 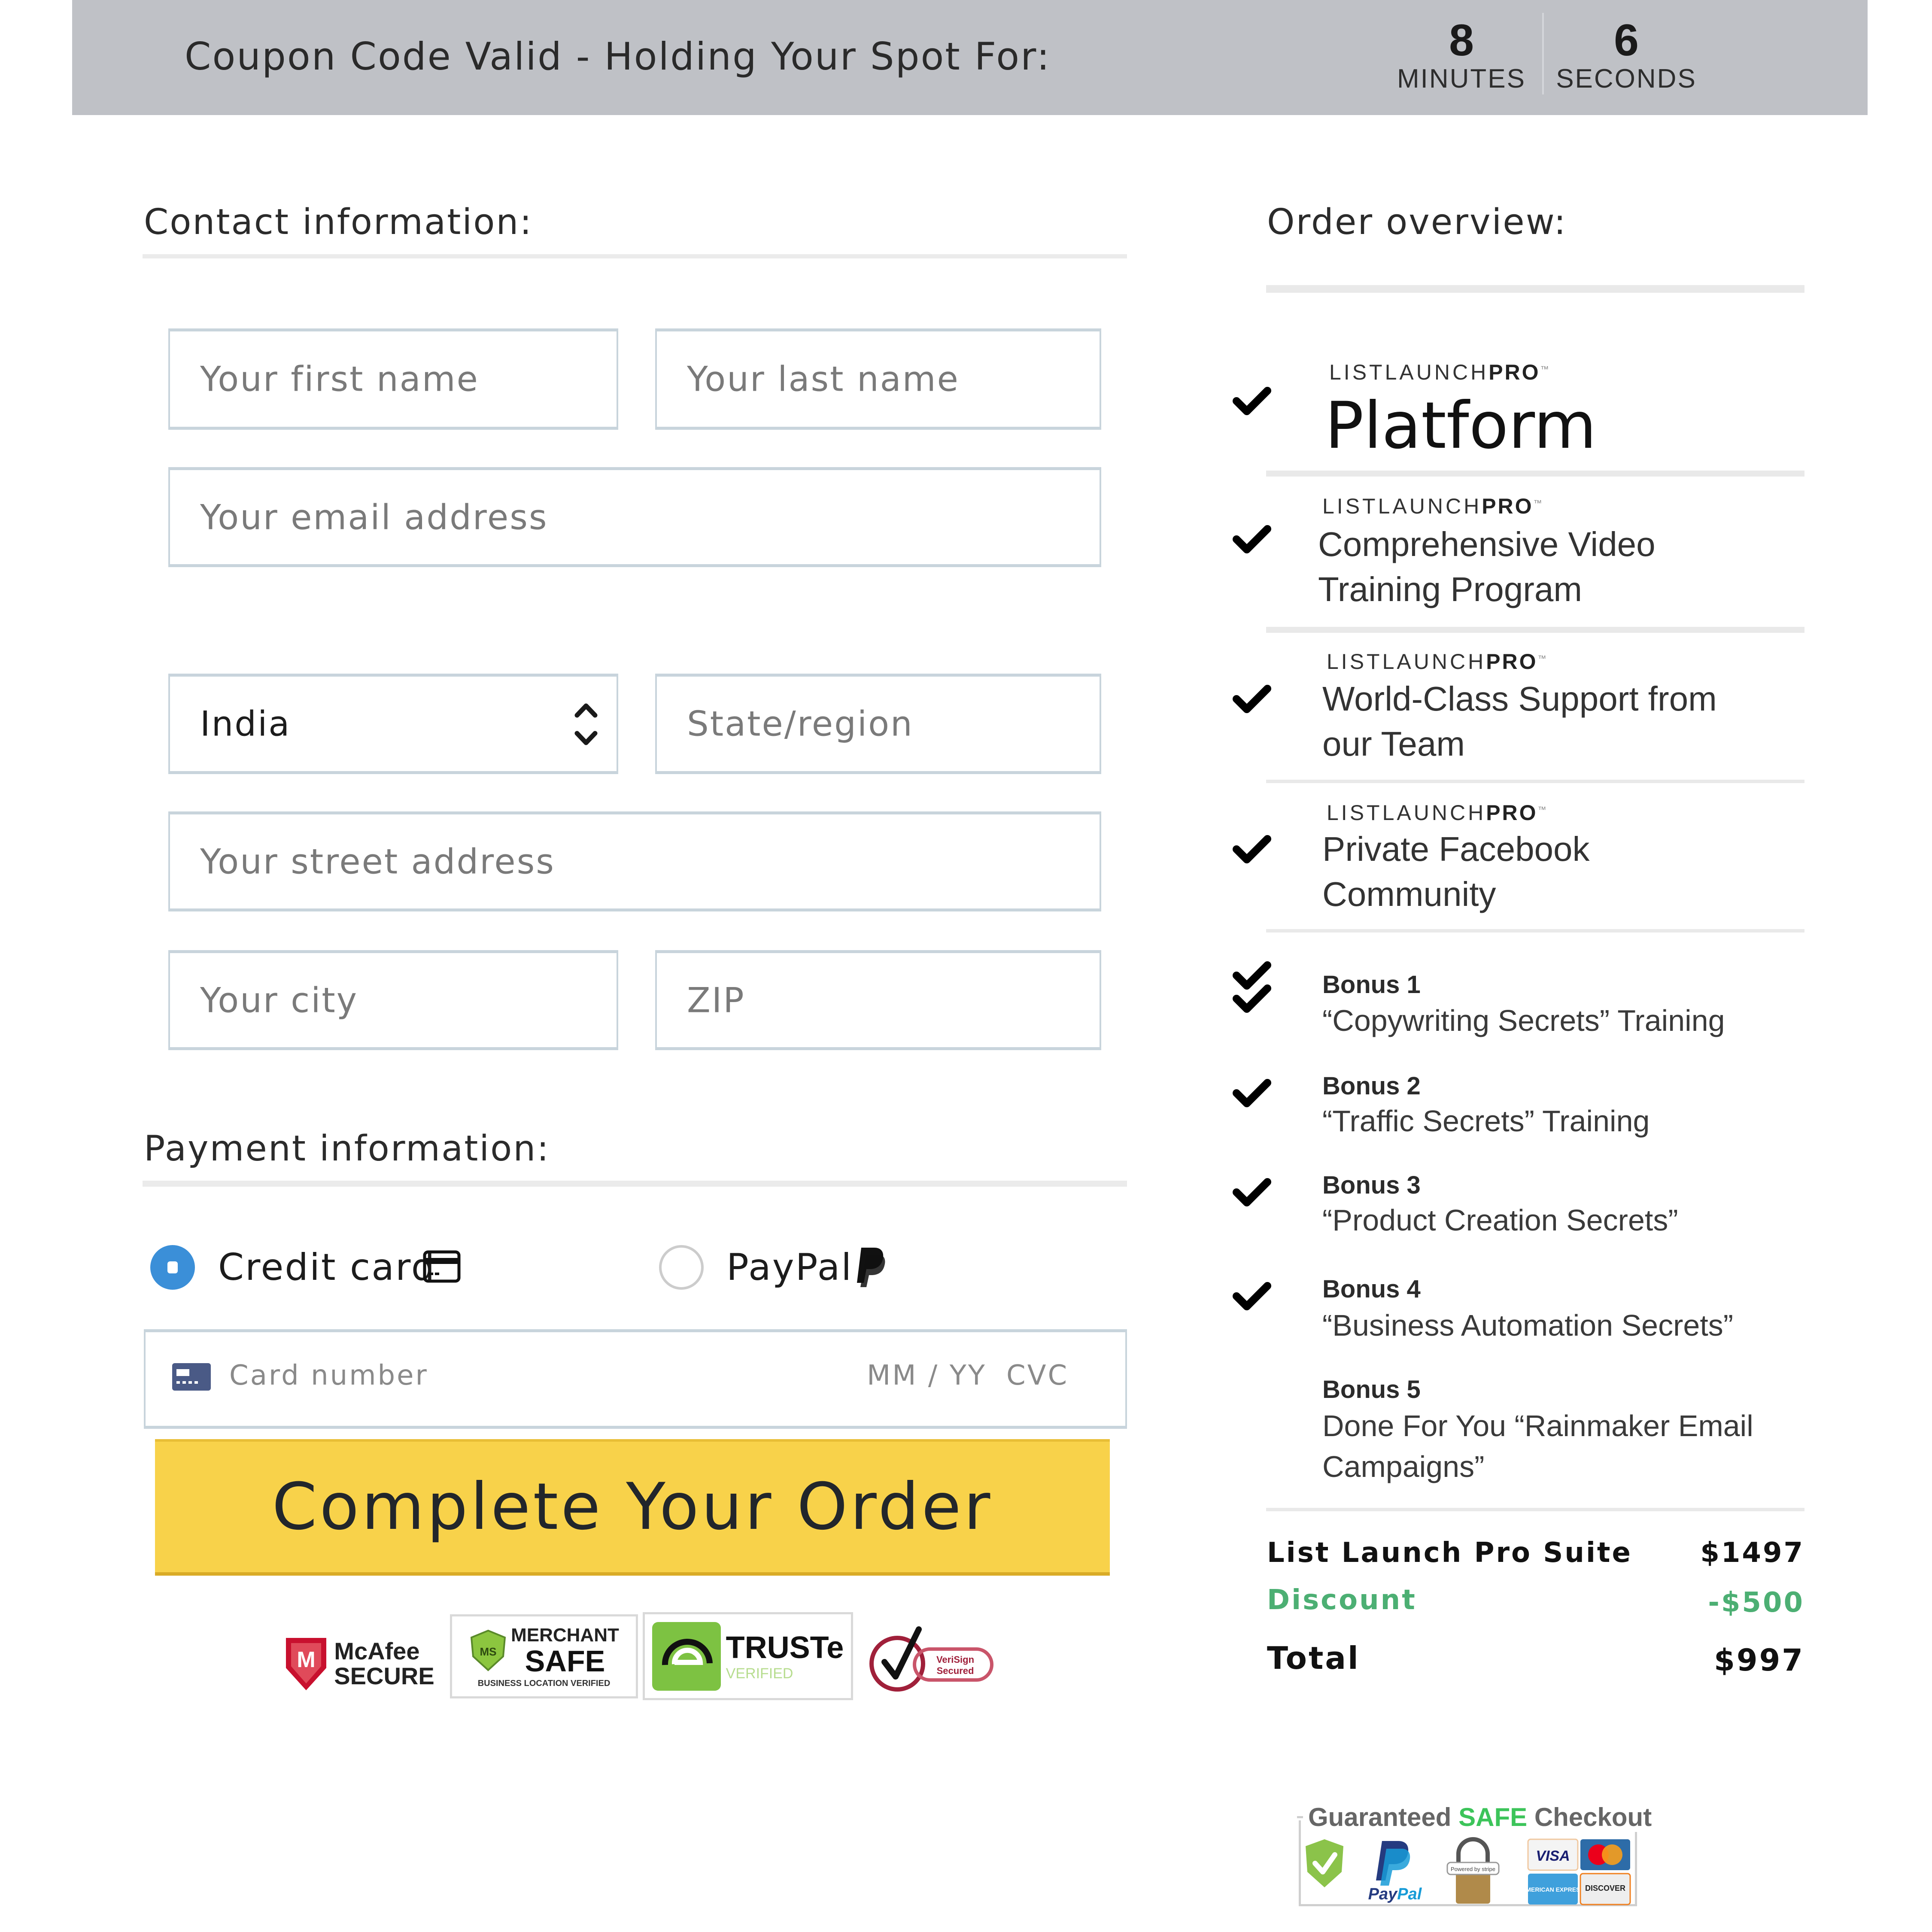 What do you see at coordinates (1480, 1817) in the screenshot?
I see `safe-checkout-title: Guaranteed SAFE Checkout` at bounding box center [1480, 1817].